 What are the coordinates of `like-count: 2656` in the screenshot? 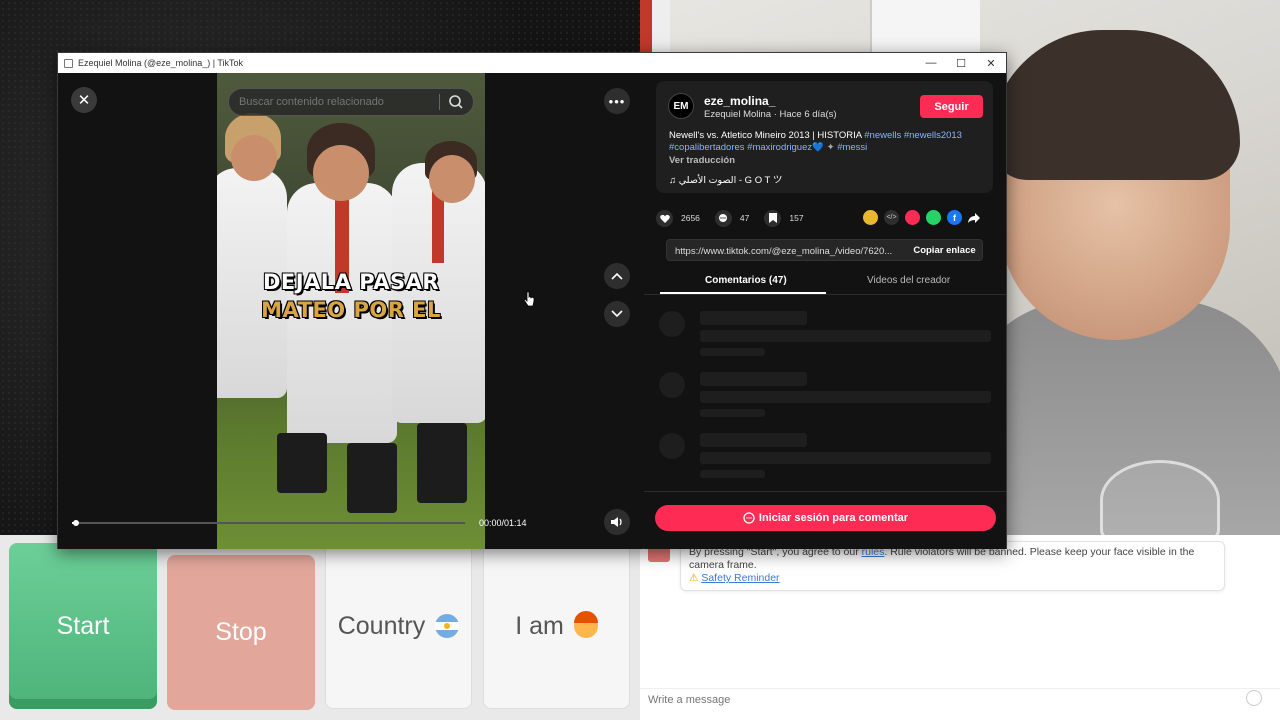 It's located at (690, 218).